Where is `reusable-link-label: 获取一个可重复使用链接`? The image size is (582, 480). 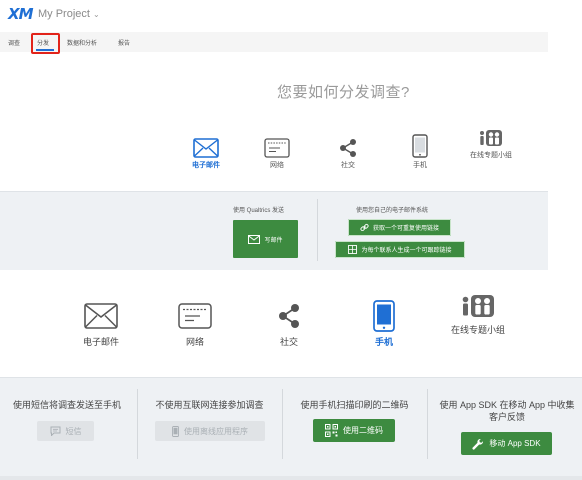 reusable-link-label: 获取一个可重复使用链接 is located at coordinates (405, 229).